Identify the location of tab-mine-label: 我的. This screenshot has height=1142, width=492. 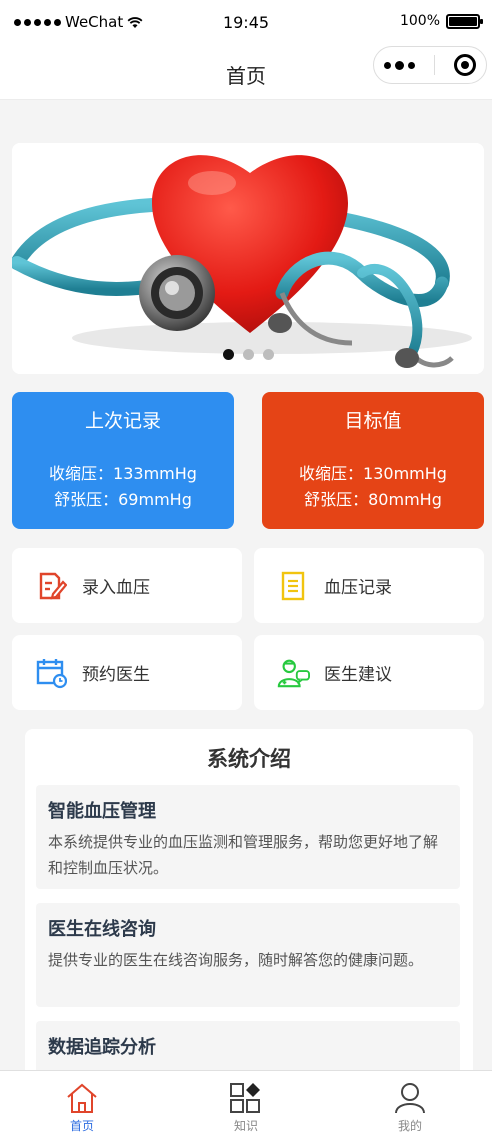
(409, 1126).